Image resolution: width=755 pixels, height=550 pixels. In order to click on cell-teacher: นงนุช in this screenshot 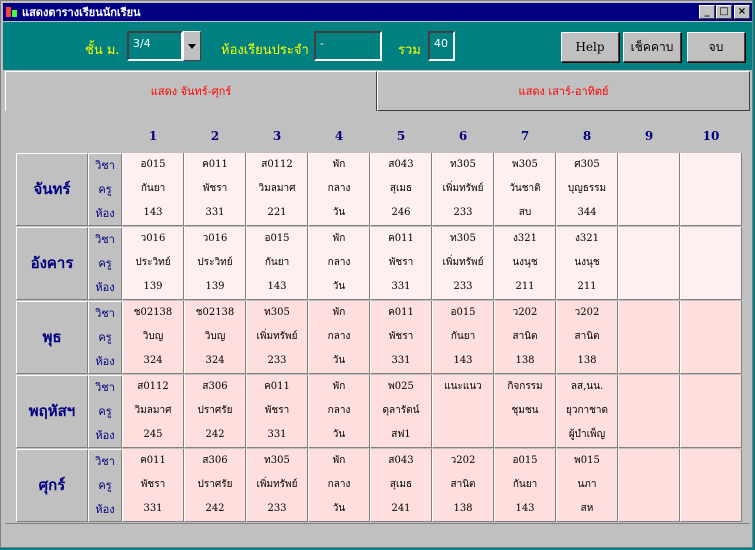, I will do `click(525, 262)`.